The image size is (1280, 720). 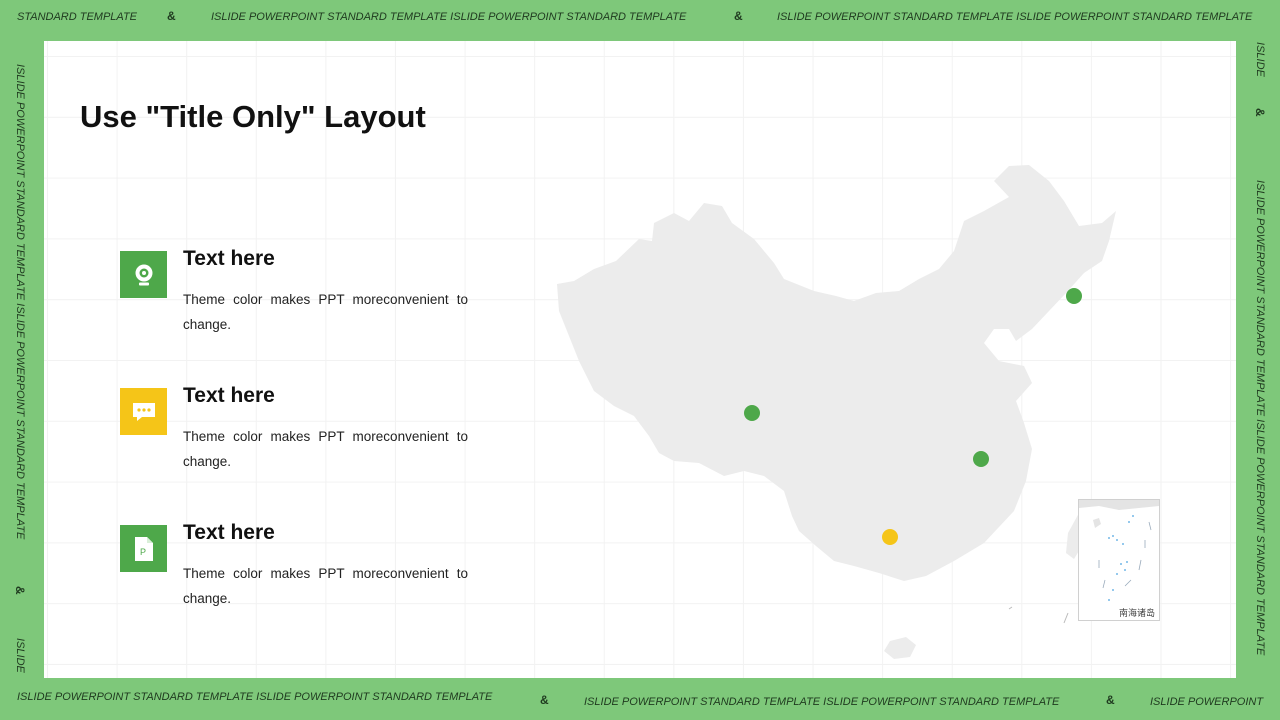 What do you see at coordinates (1119, 550) in the screenshot?
I see `inset-map` at bounding box center [1119, 550].